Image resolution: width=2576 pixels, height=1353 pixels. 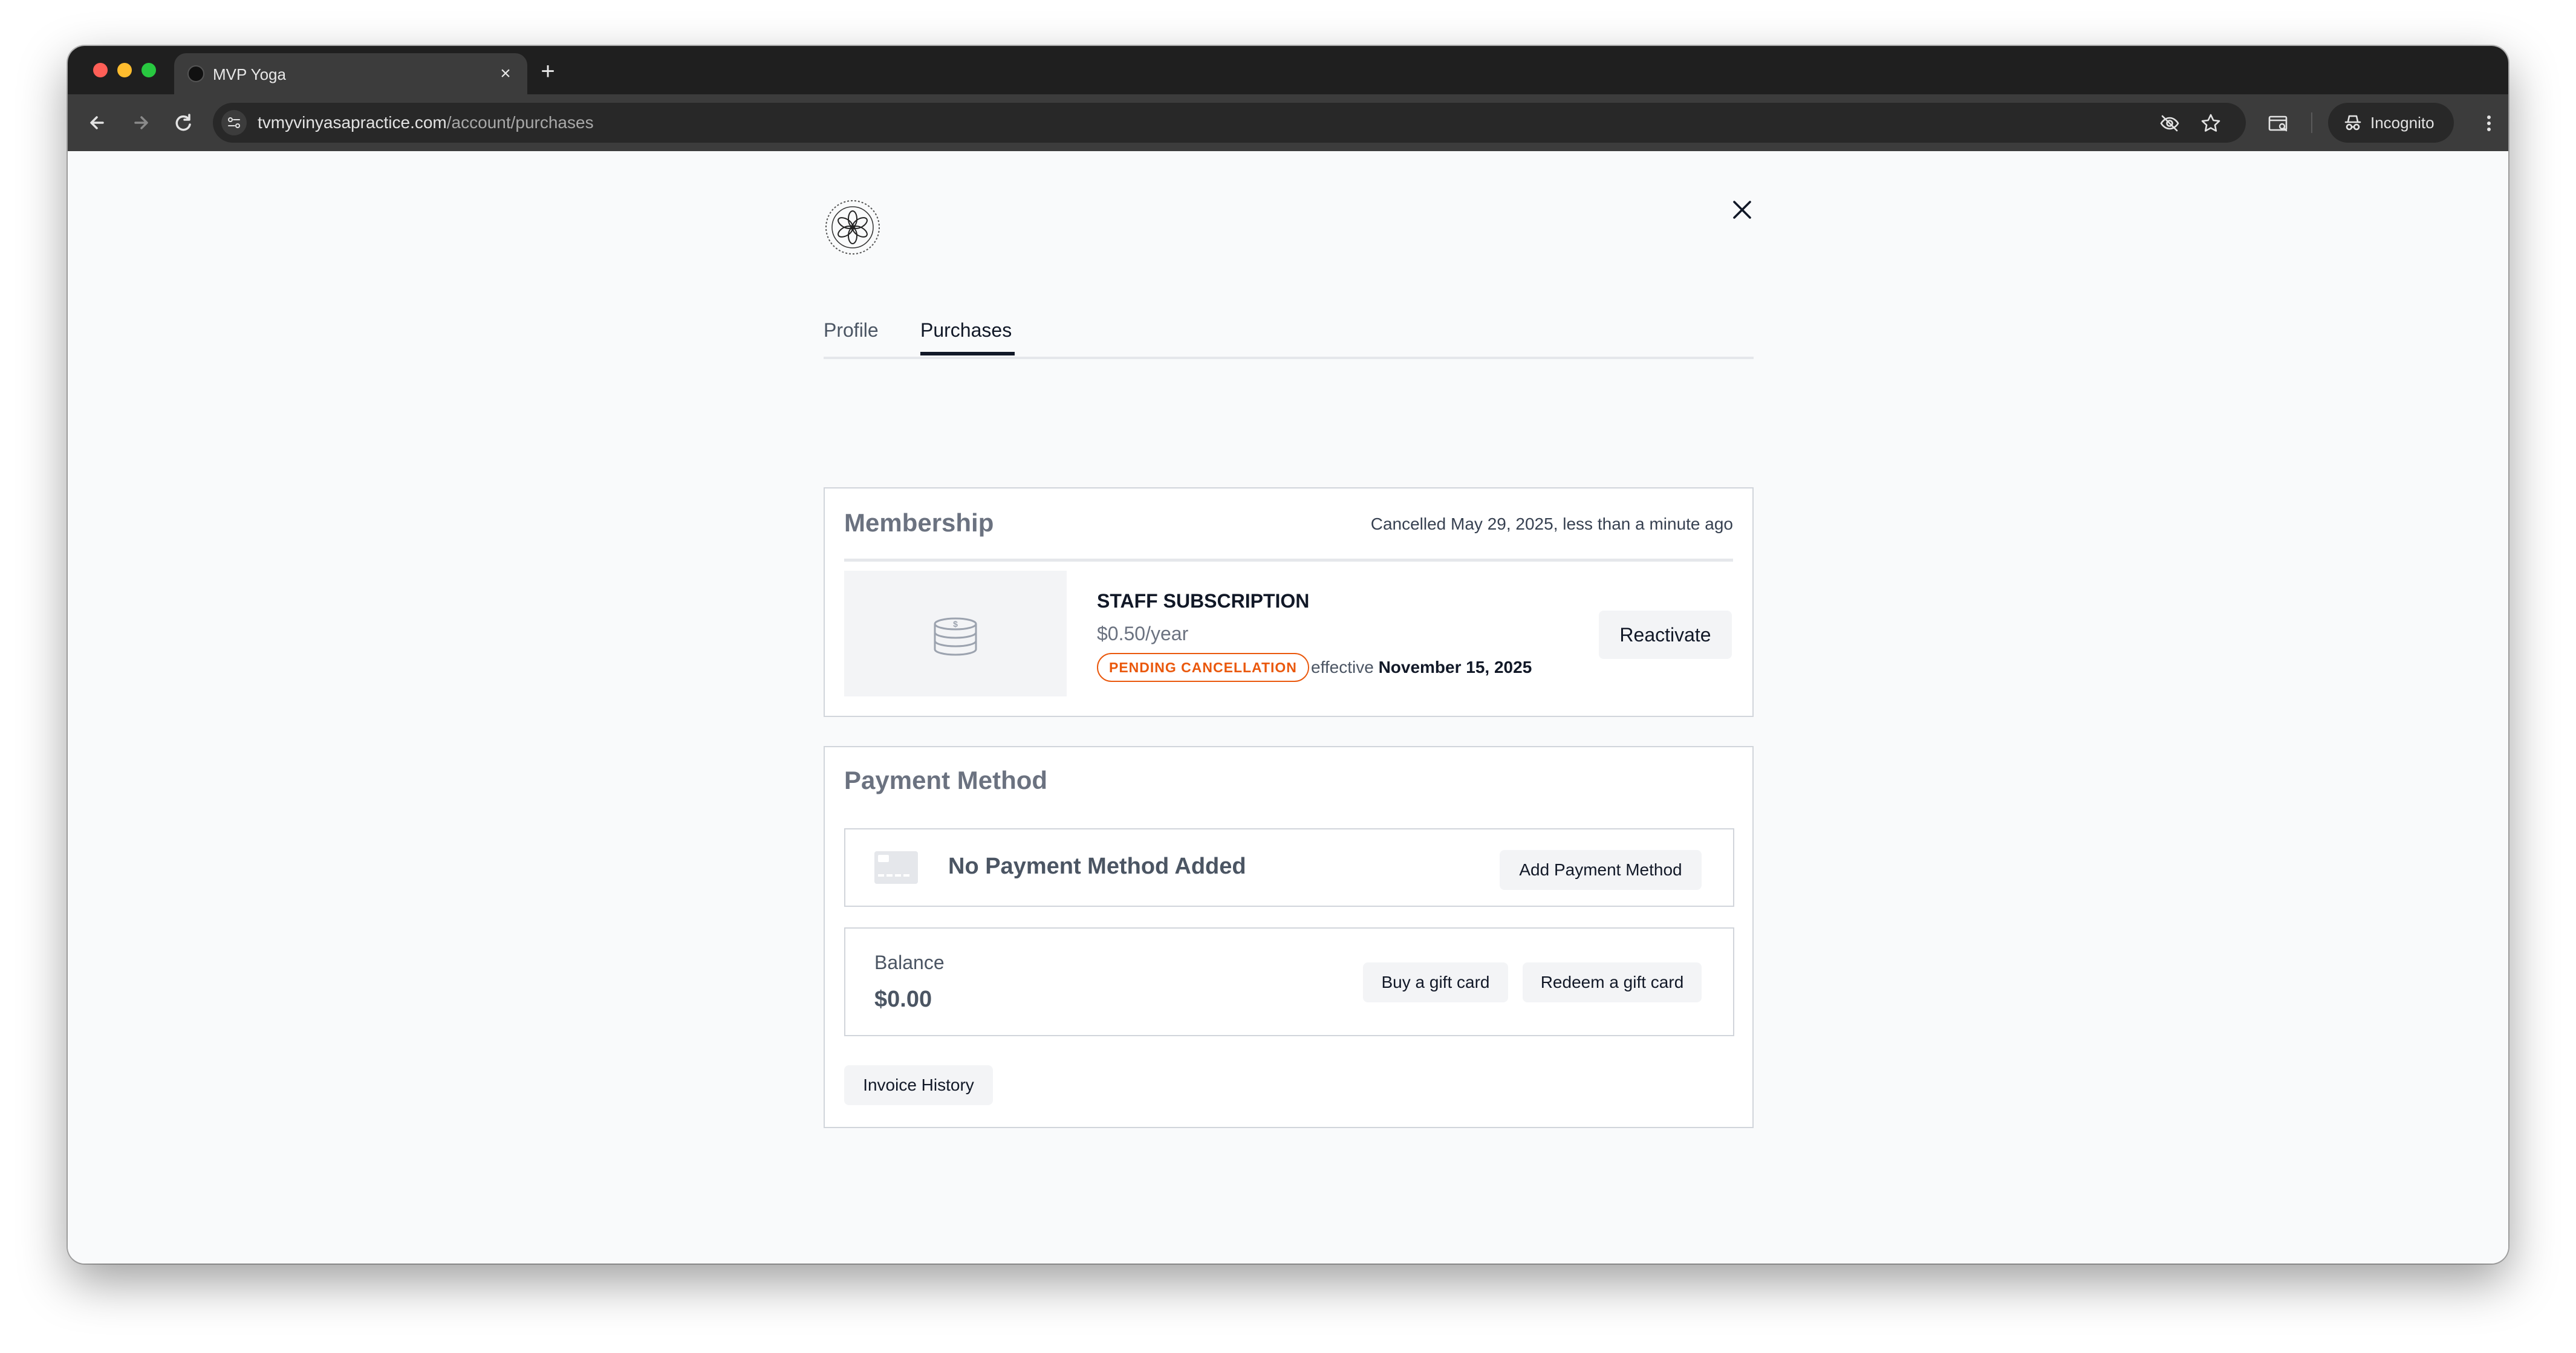 What do you see at coordinates (2211, 123) in the screenshot?
I see `star-icon` at bounding box center [2211, 123].